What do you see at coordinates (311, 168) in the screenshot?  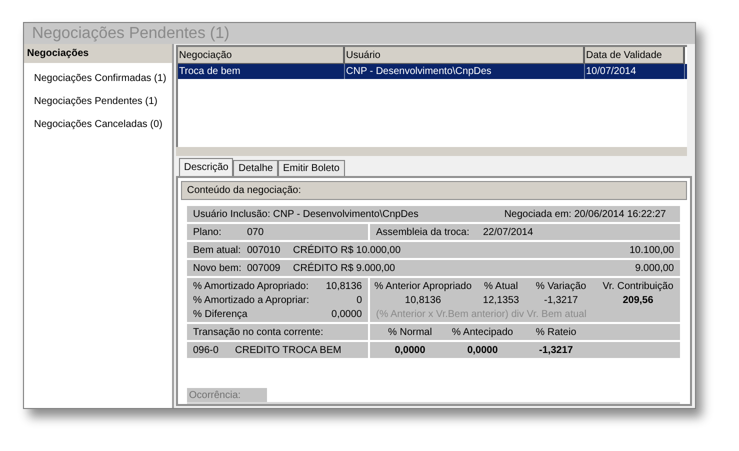 I see `tab: Emitir Boleto` at bounding box center [311, 168].